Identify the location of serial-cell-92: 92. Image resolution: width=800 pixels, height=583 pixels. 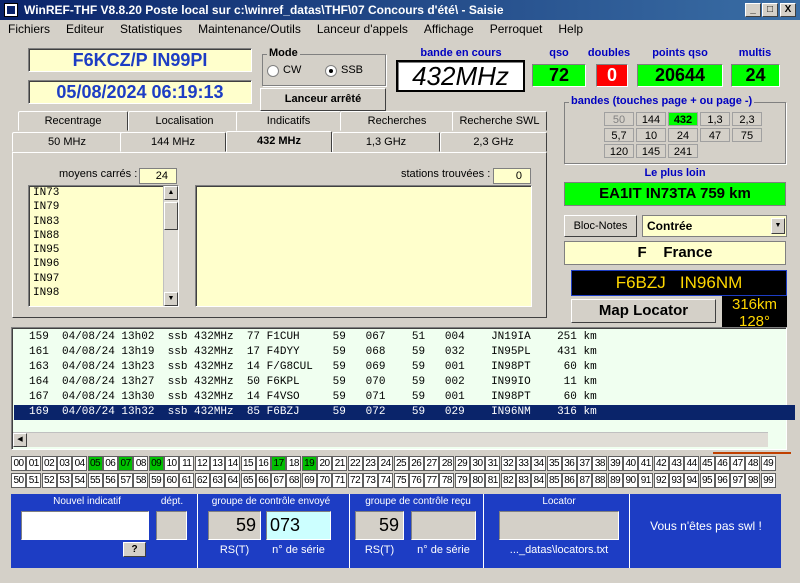
(661, 480).